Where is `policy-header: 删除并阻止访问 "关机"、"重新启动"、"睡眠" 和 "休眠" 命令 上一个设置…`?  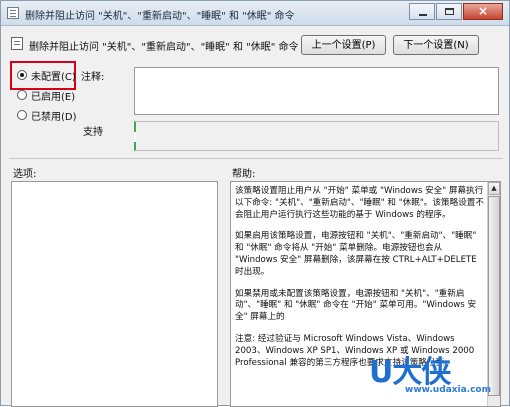 policy-header: 删除并阻止访问 "关机"、"重新启动"、"睡眠" 和 "休眠" 命令 上一个设置… is located at coordinates (256, 46).